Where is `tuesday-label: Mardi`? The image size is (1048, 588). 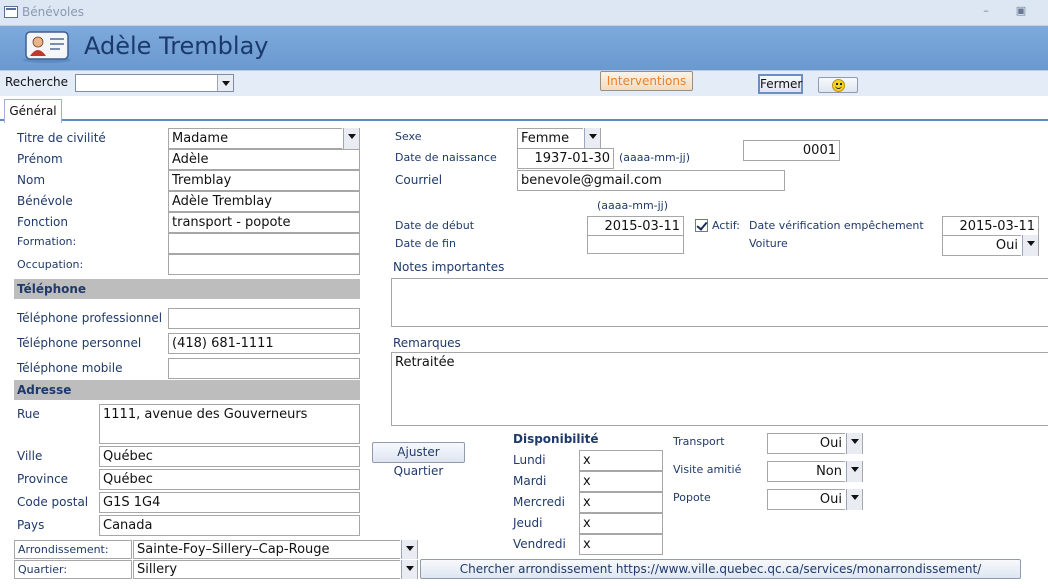 tuesday-label: Mardi is located at coordinates (530, 481).